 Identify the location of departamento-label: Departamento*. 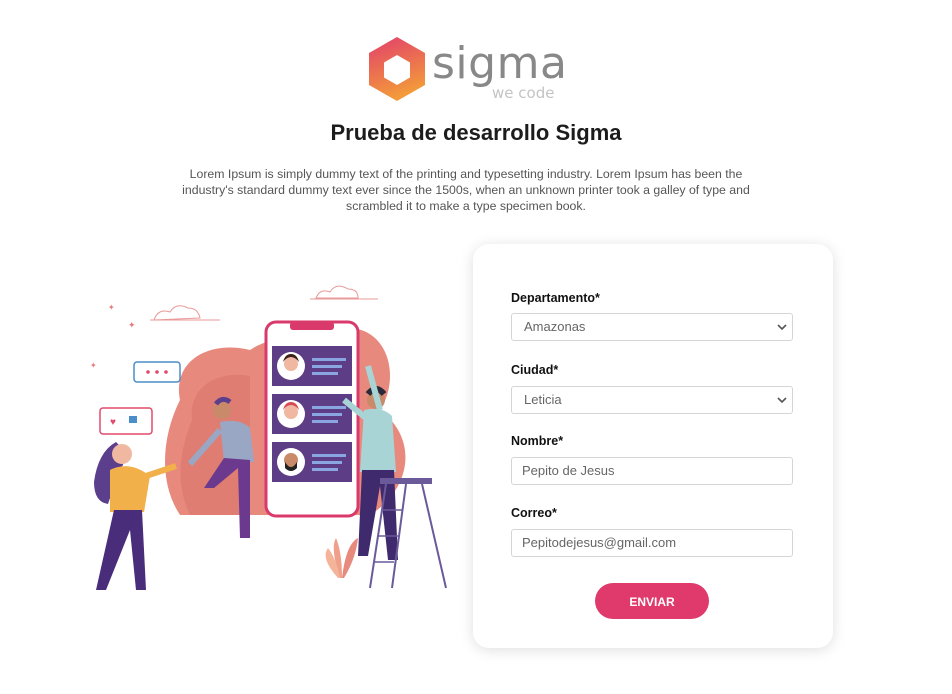
(555, 298).